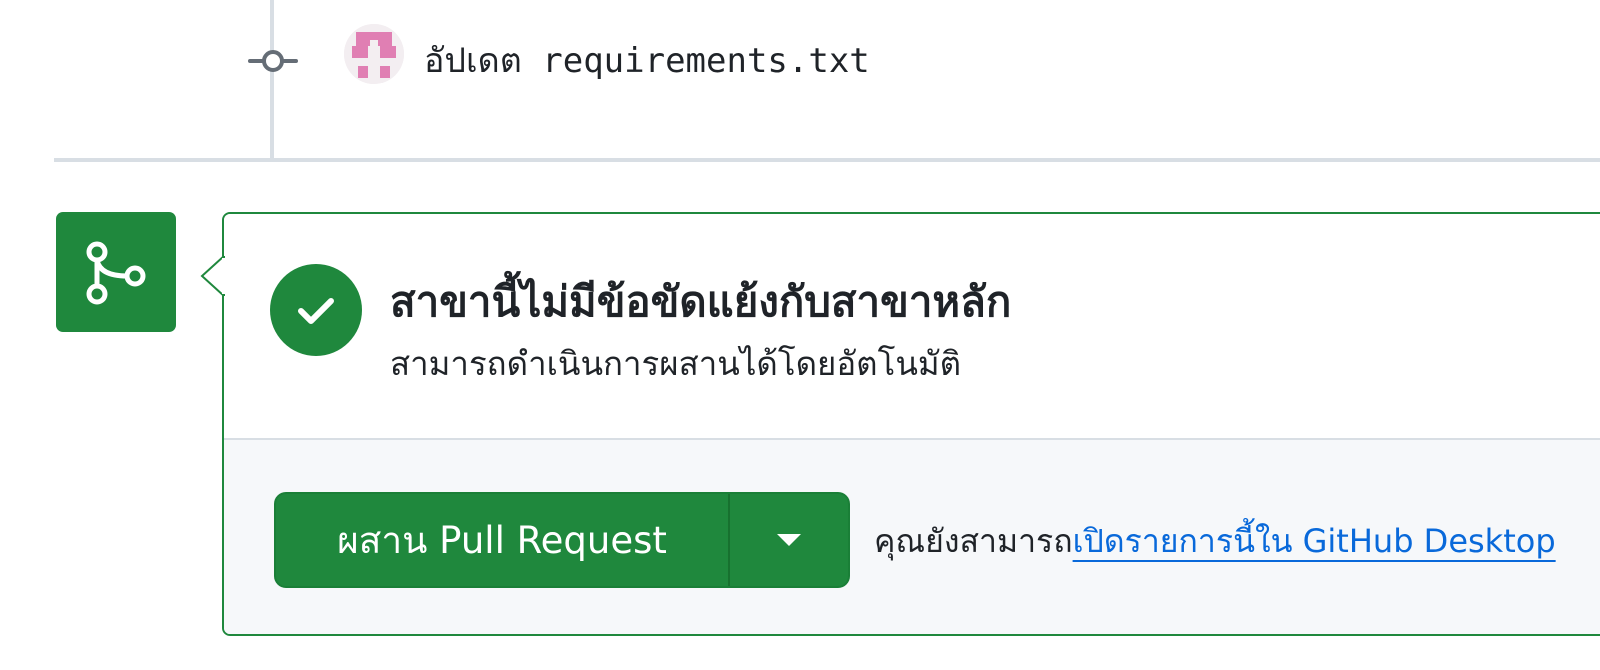 The height and width of the screenshot is (670, 1600). Describe the element at coordinates (676, 363) in the screenshot. I see `merge-status-subtitle: สามารถดำเนินการผสานได้โดยอัตโนมัติ` at that location.